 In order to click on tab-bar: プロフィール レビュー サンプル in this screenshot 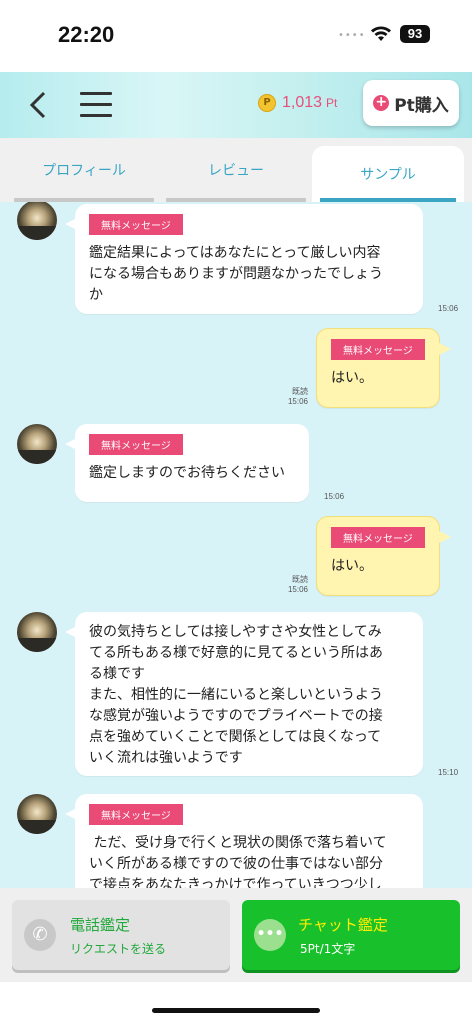, I will do `click(236, 170)`.